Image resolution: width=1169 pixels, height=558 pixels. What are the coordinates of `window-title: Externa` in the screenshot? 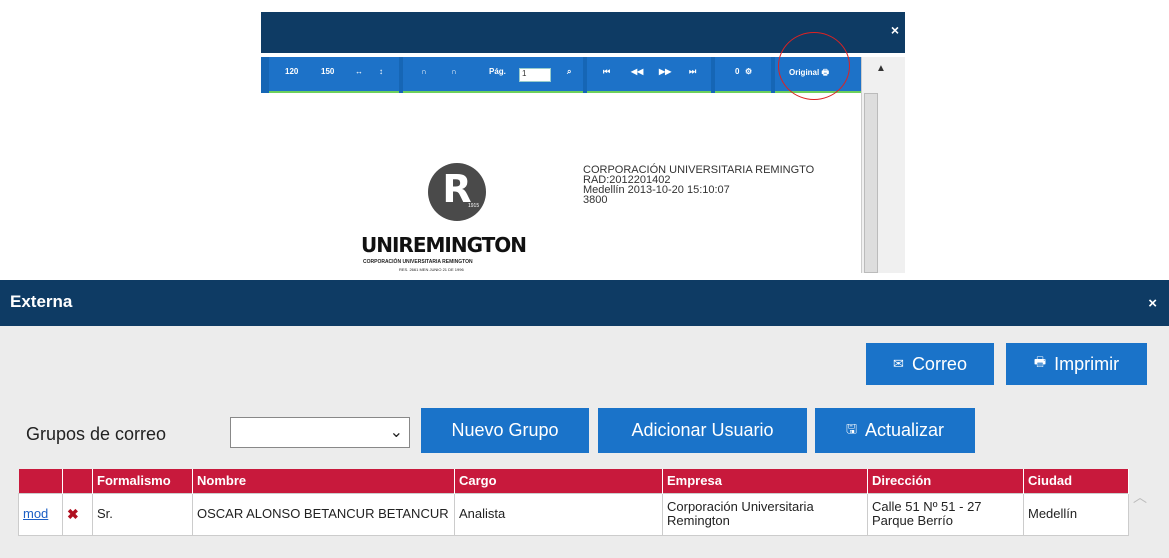 It's located at (41, 301).